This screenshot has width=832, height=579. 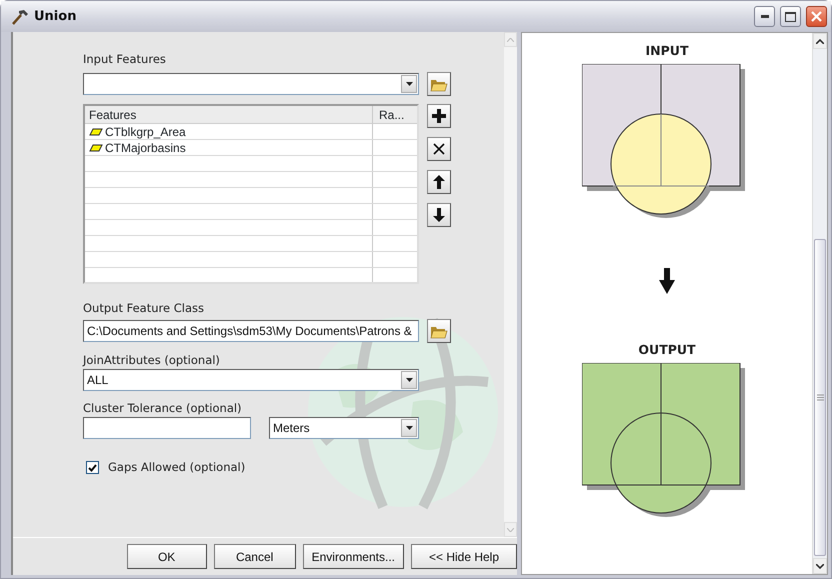 I want to click on dialog-button: OK, so click(x=166, y=556).